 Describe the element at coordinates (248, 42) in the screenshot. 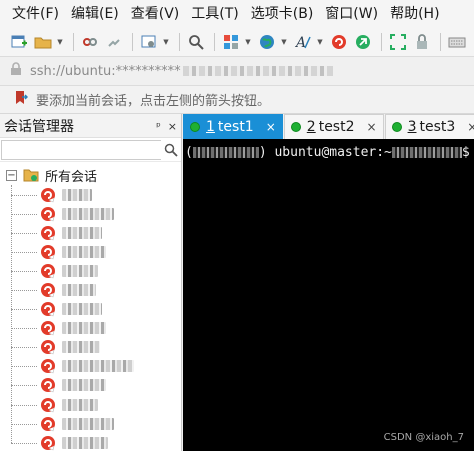

I see `layout-dropdown-icon: ▼` at that location.